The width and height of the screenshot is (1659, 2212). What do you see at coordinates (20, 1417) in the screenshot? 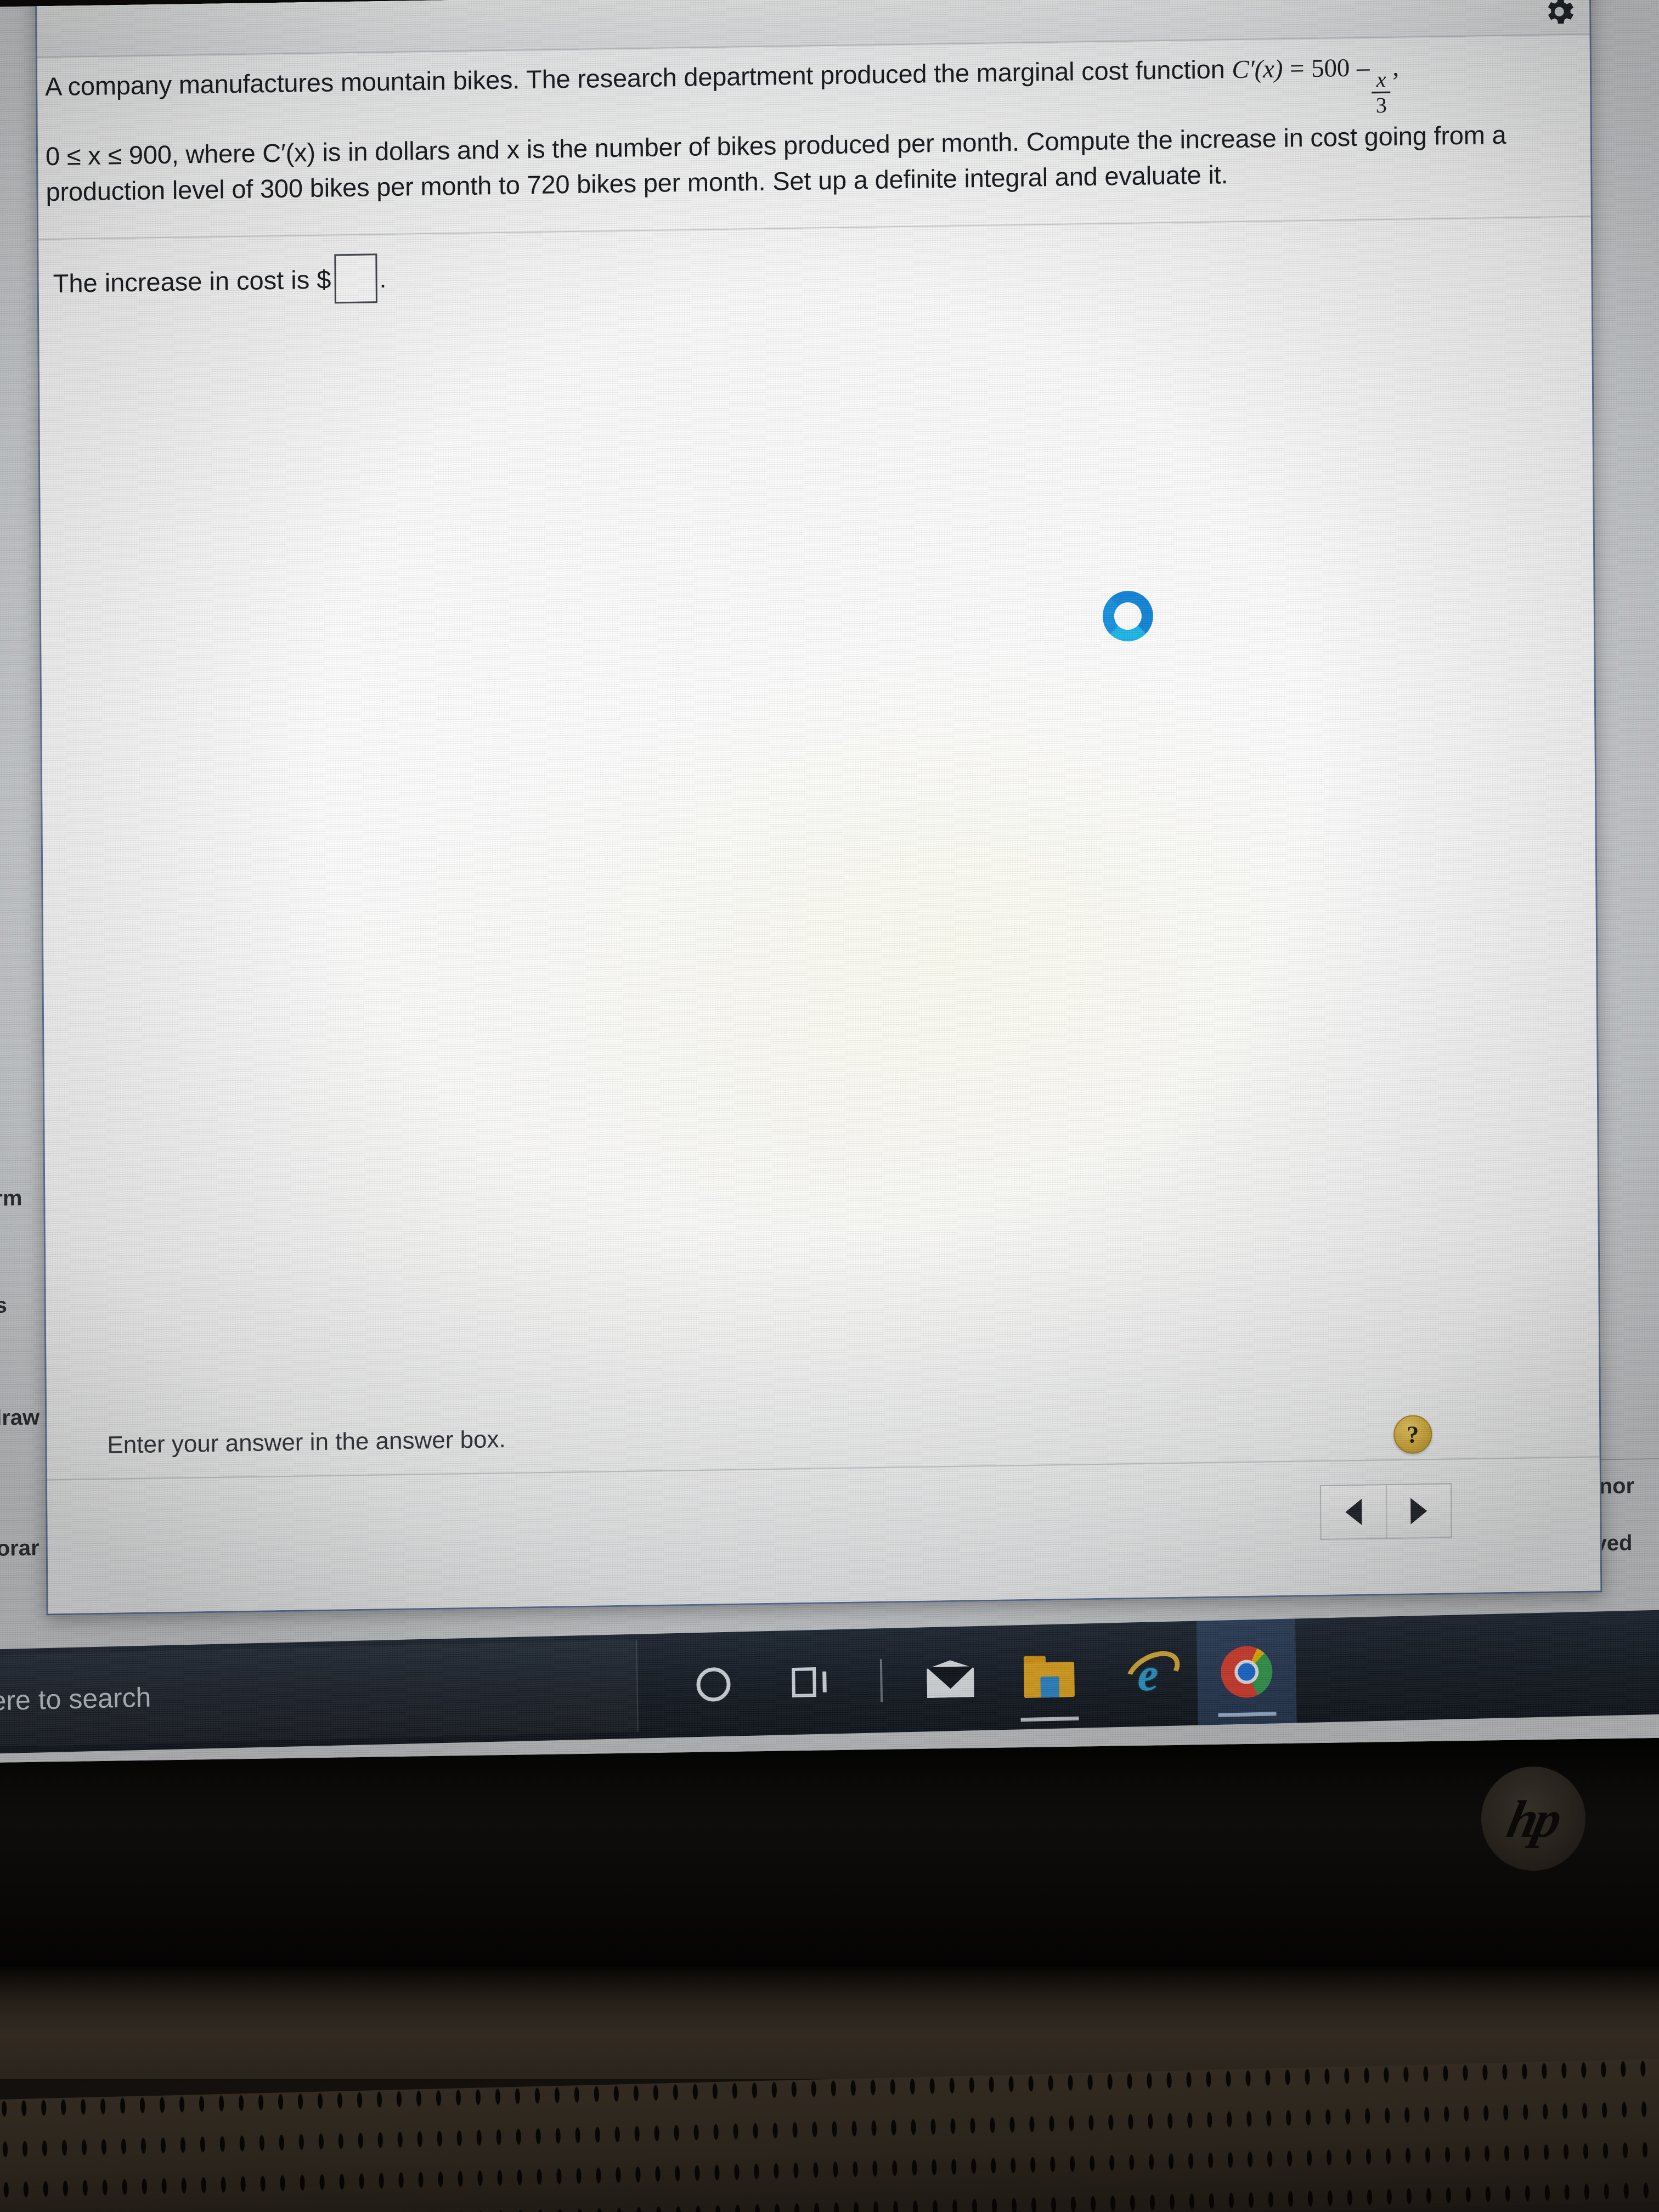
I see `bg-text-fragment: lraw` at bounding box center [20, 1417].